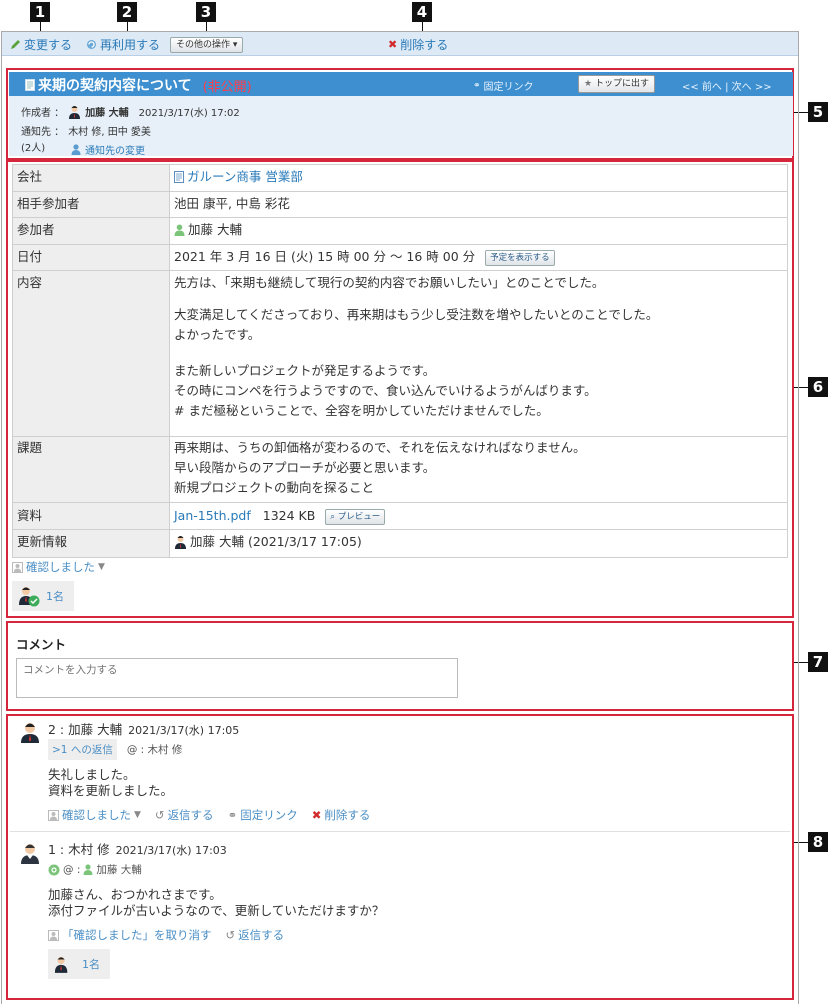 The height and width of the screenshot is (1004, 832). I want to click on comment-permalink-label: 固定リンク, so click(269, 815).